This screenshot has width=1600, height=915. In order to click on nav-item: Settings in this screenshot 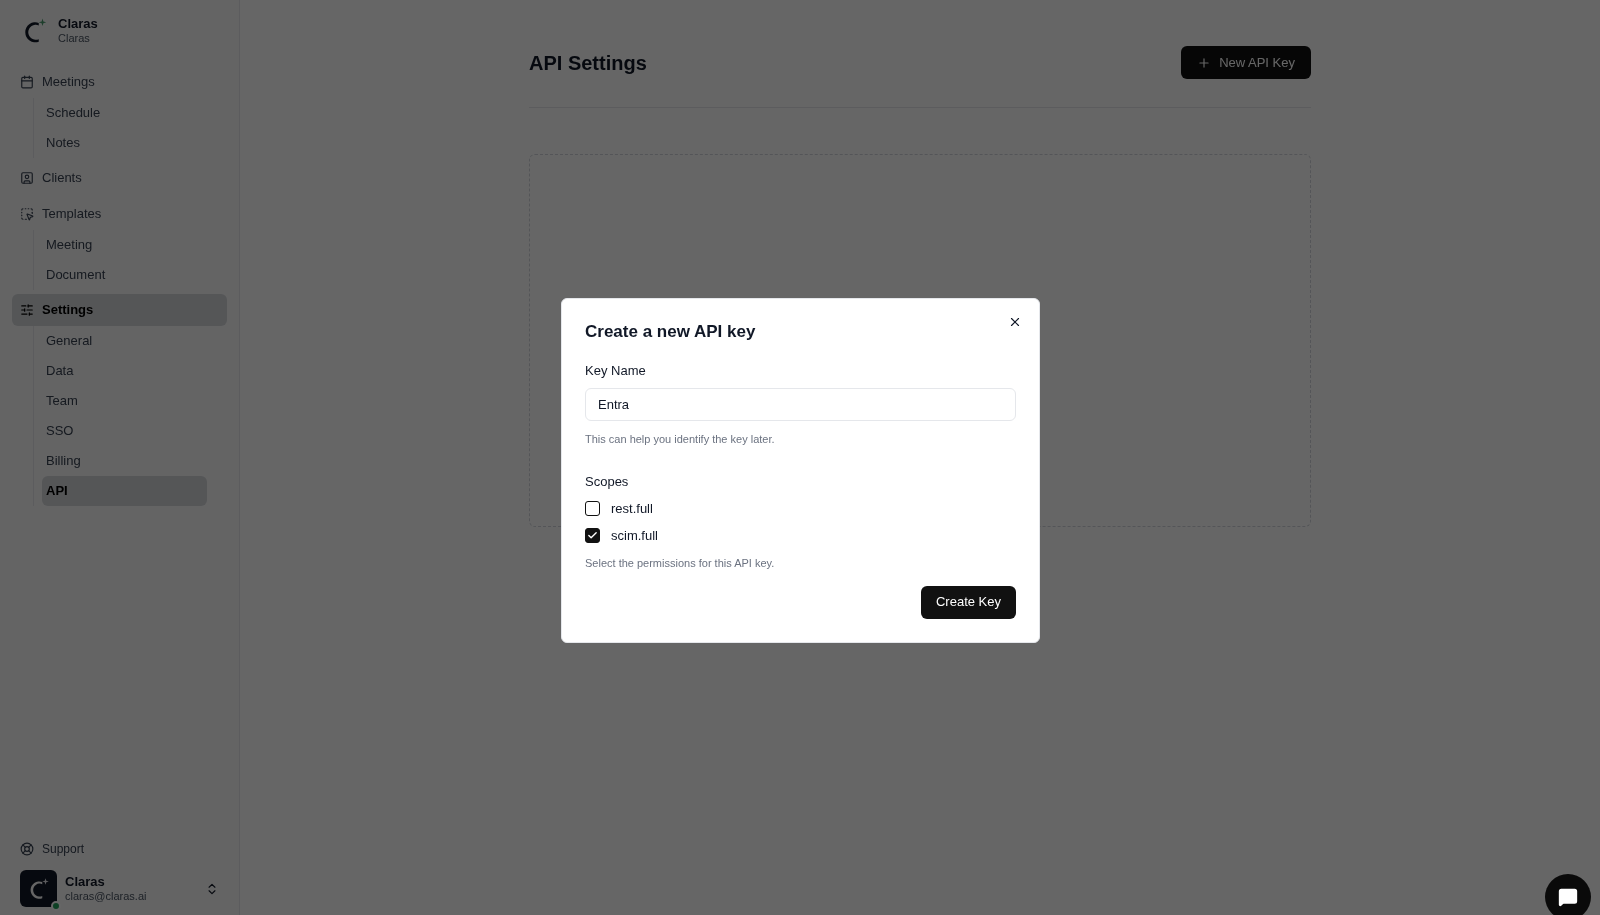, I will do `click(119, 310)`.